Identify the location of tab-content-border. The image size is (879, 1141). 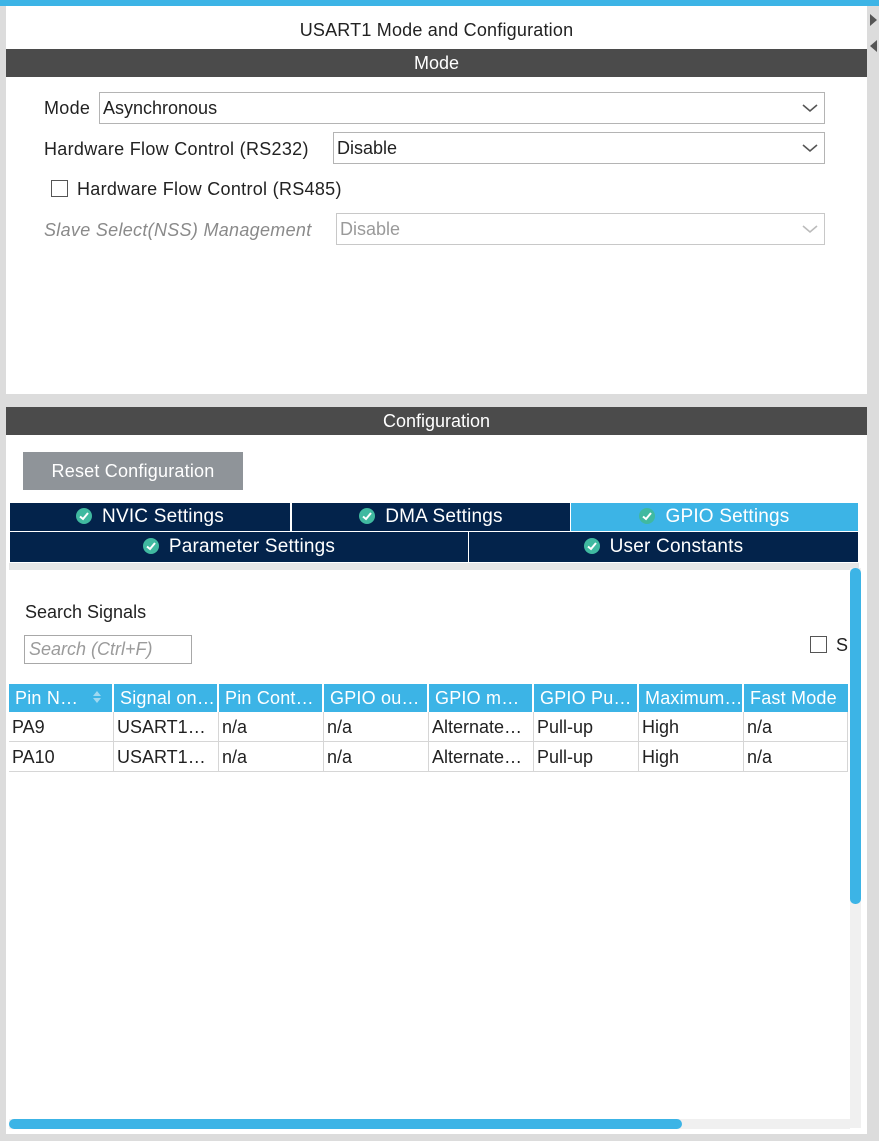
(434, 566).